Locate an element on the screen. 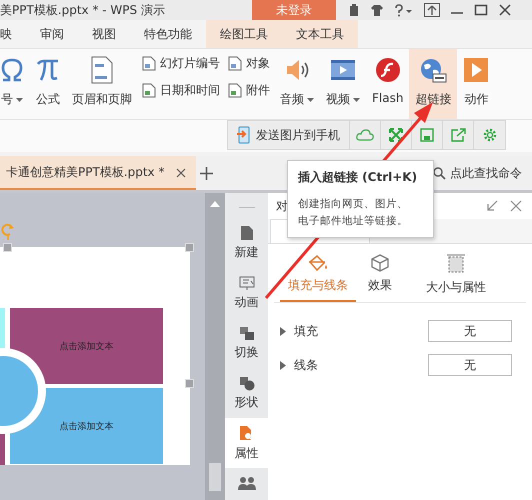  menu-tab: 视图 is located at coordinates (104, 34).